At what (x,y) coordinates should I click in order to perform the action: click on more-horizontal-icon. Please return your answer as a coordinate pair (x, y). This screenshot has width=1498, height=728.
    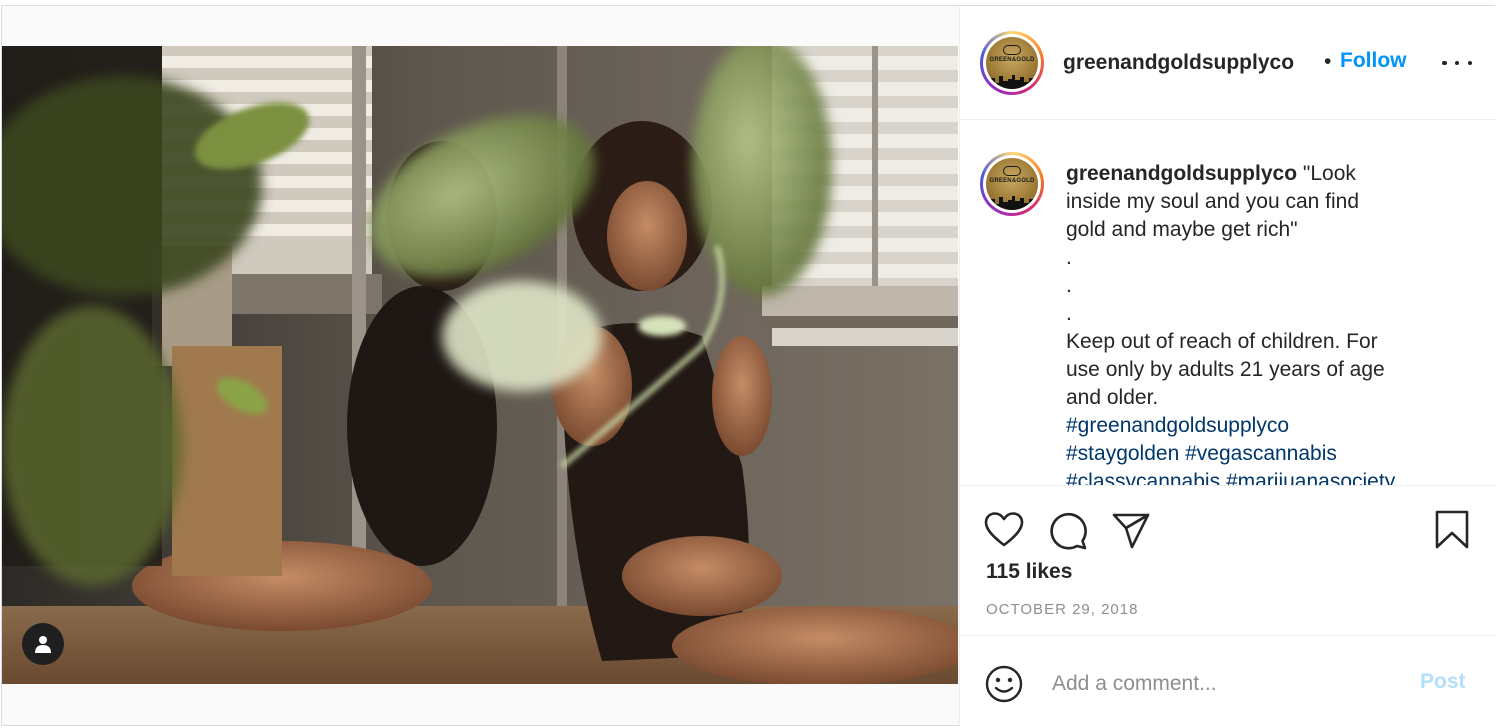
    Looking at the image, I should click on (1457, 63).